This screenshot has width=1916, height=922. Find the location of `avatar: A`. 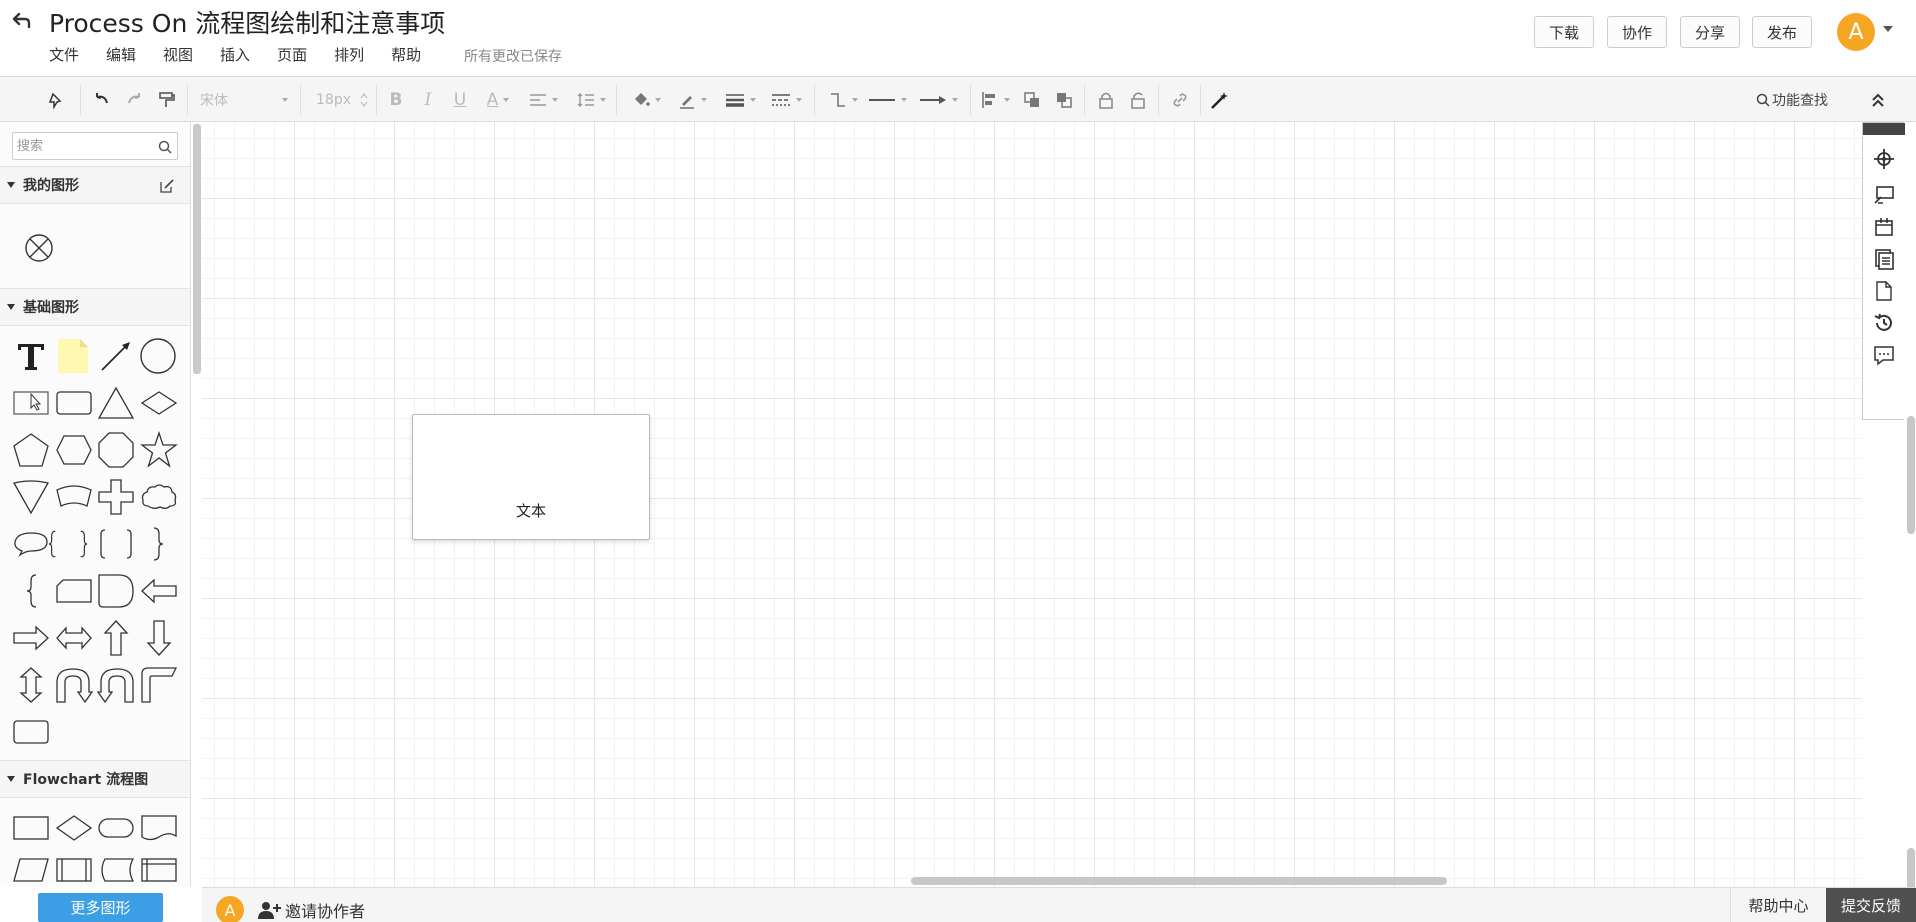

avatar: A is located at coordinates (1856, 32).